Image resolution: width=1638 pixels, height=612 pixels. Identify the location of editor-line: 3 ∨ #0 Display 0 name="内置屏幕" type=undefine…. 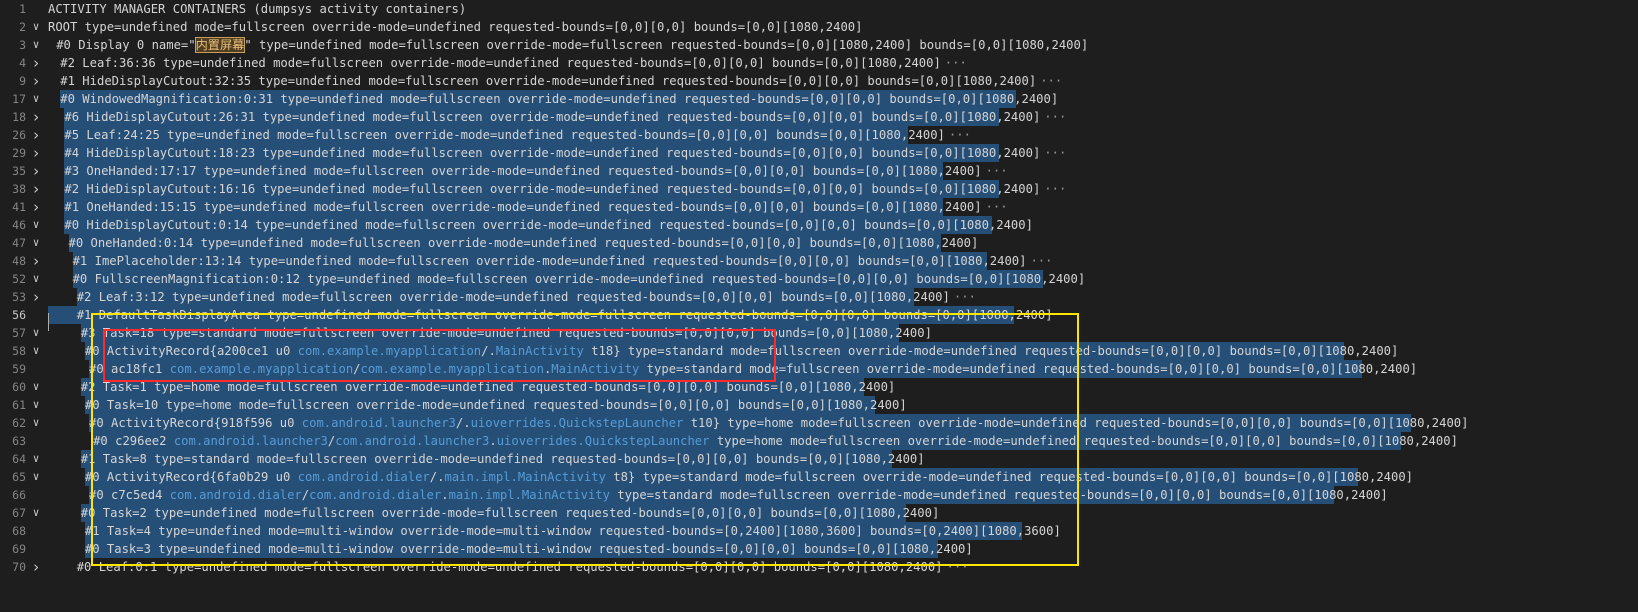
(819, 45).